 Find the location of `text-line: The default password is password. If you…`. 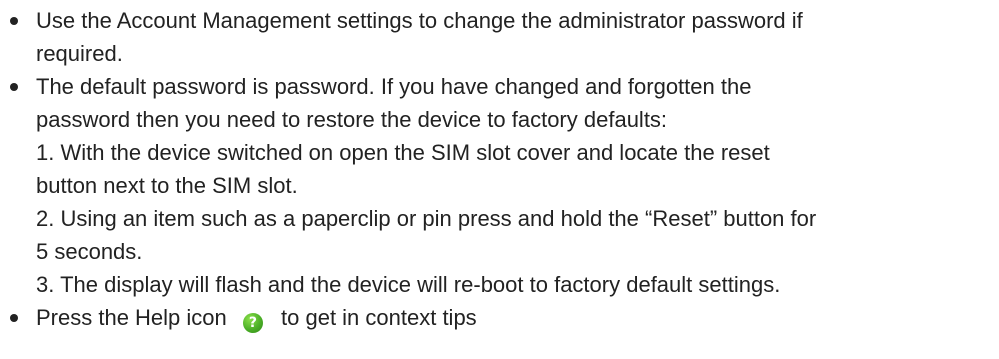

text-line: The default password is password. If you… is located at coordinates (394, 86).